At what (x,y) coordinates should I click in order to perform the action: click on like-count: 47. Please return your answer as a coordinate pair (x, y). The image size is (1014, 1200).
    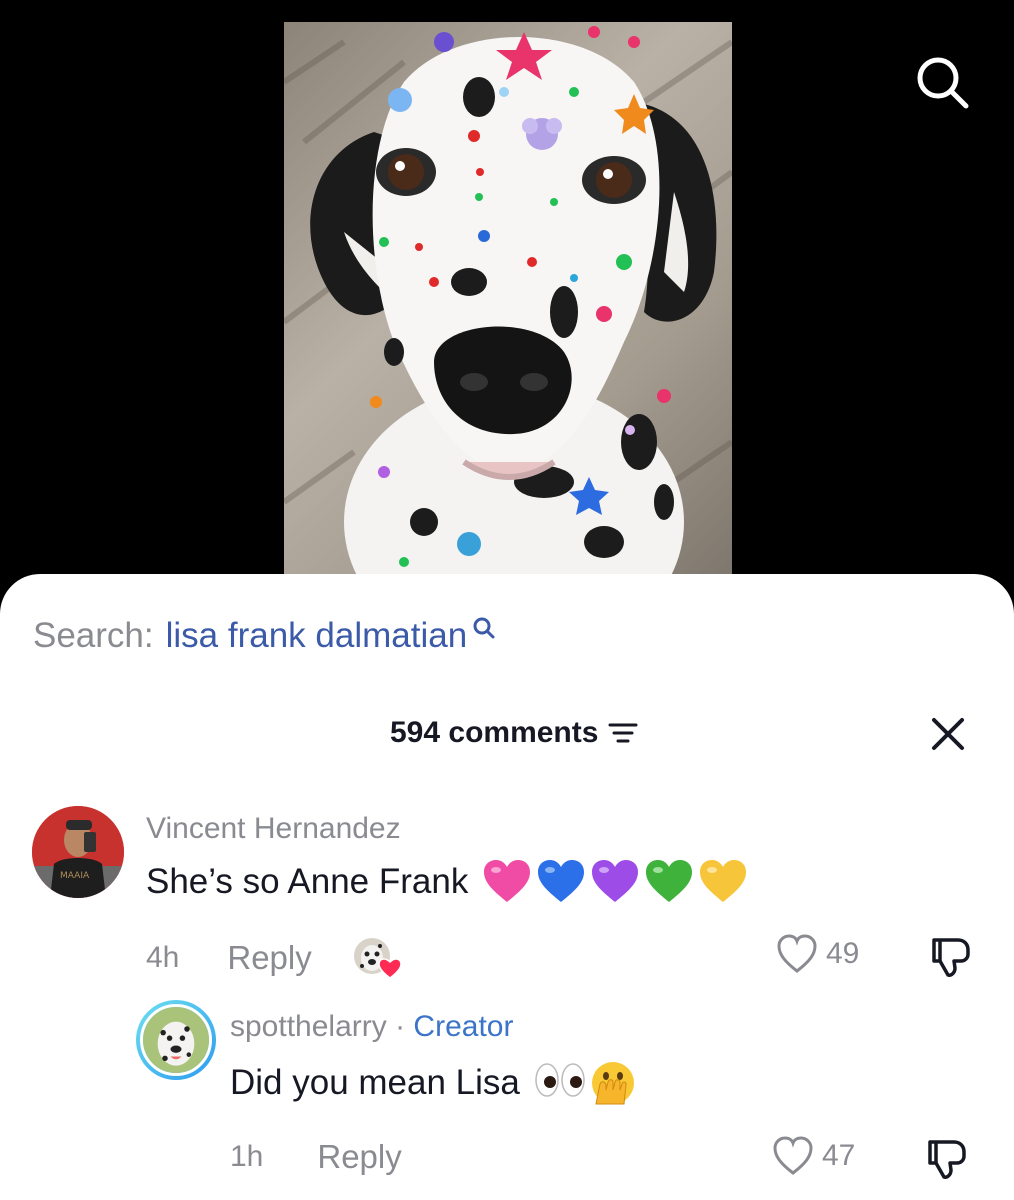
    Looking at the image, I should click on (839, 1155).